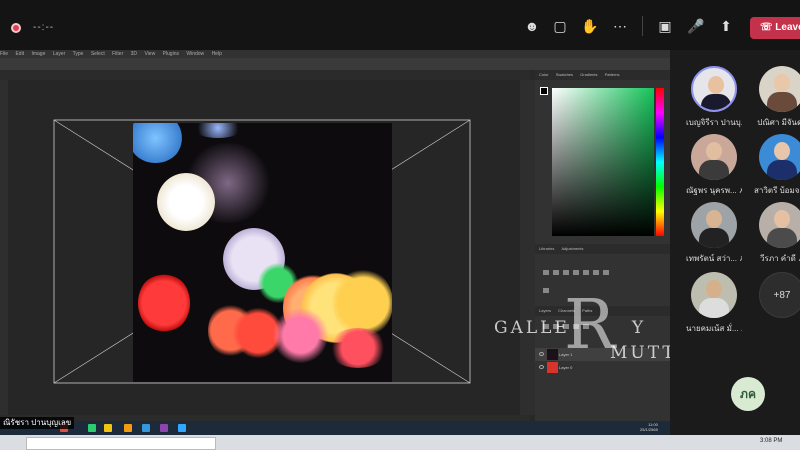 The width and height of the screenshot is (800, 450). I want to click on self-avatar: ภค, so click(748, 394).